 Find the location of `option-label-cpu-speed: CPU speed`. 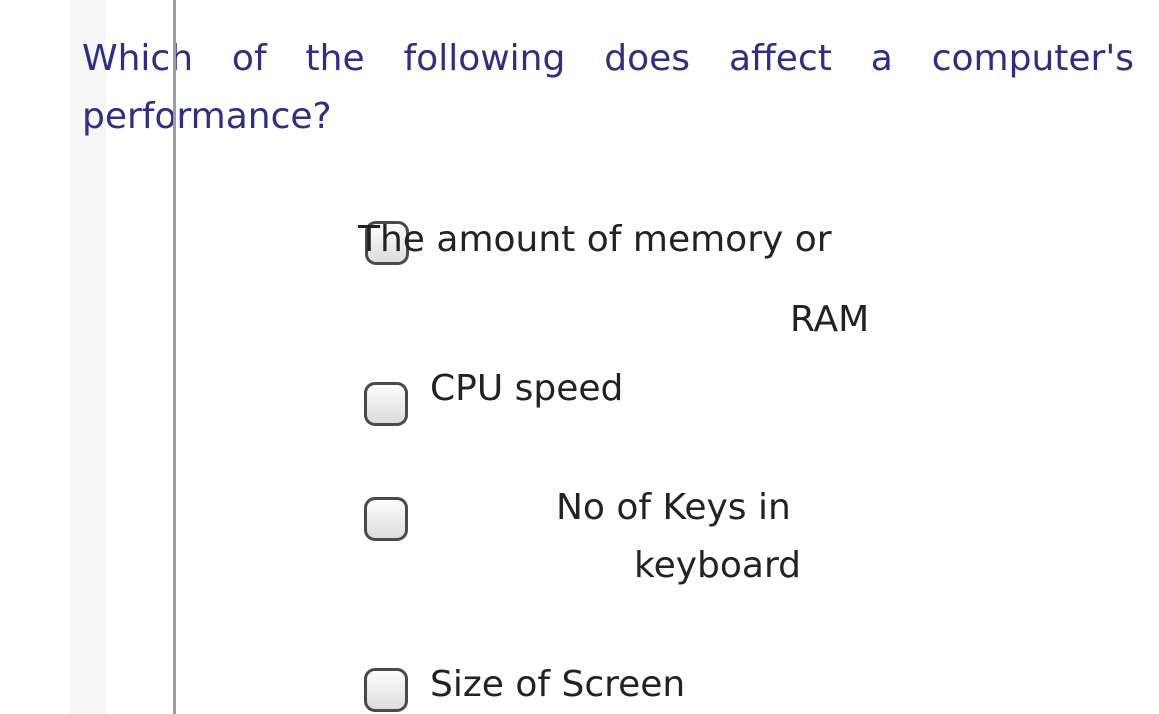

option-label-cpu-speed: CPU speed is located at coordinates (527, 388).